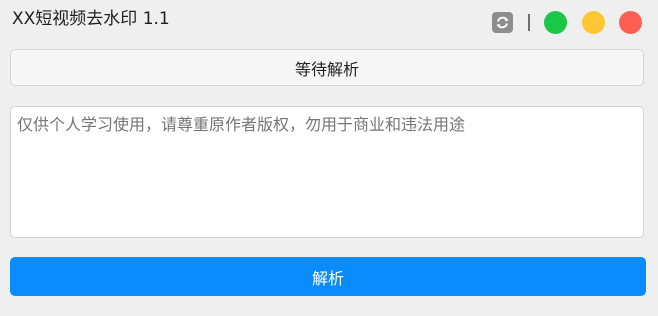 This screenshot has width=658, height=316. Describe the element at coordinates (329, 22) in the screenshot. I see `title-bar: XX短视频去水印 1.1` at that location.